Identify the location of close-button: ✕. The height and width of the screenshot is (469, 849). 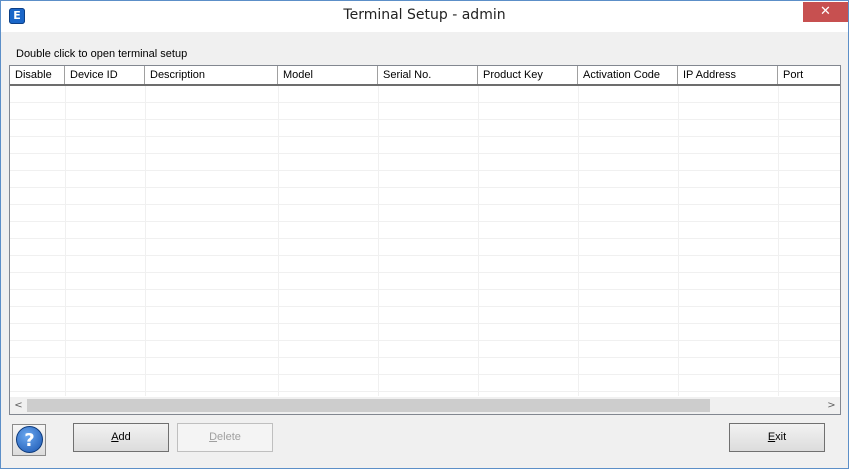
(825, 12).